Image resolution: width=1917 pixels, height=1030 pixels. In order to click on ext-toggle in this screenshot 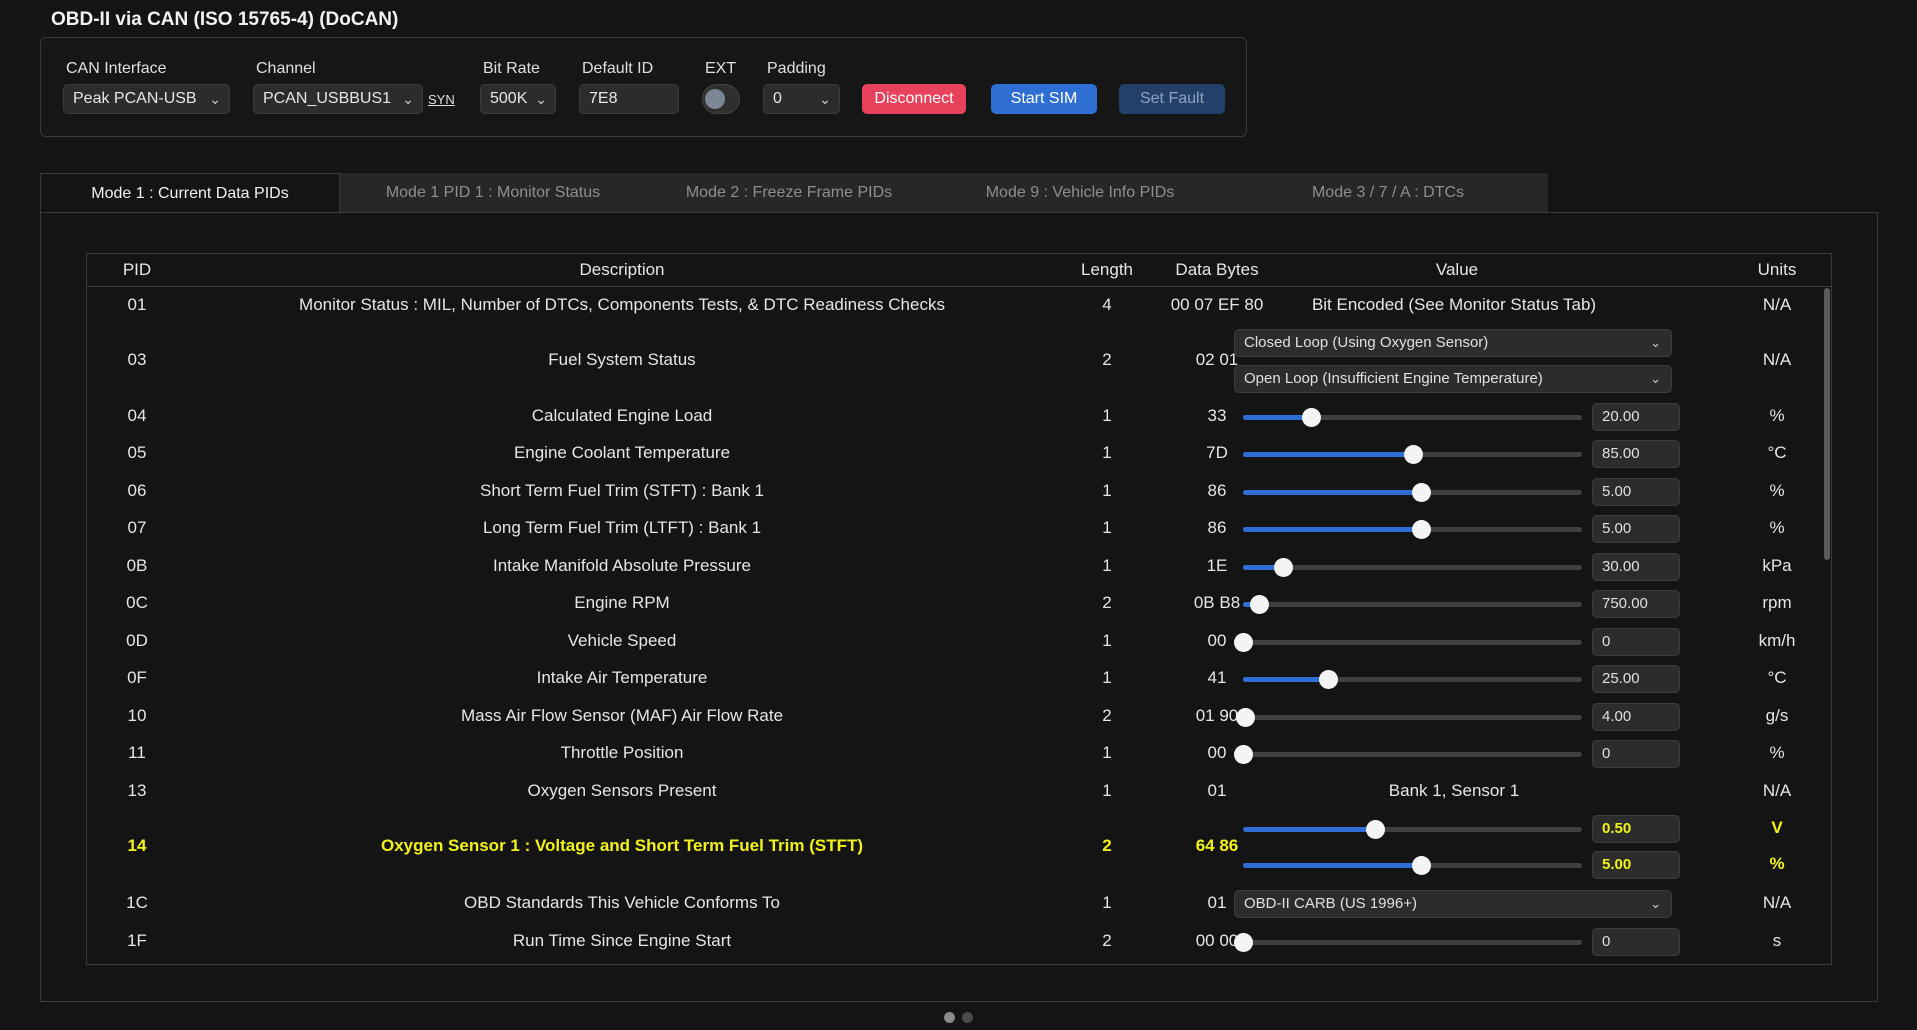, I will do `click(721, 99)`.